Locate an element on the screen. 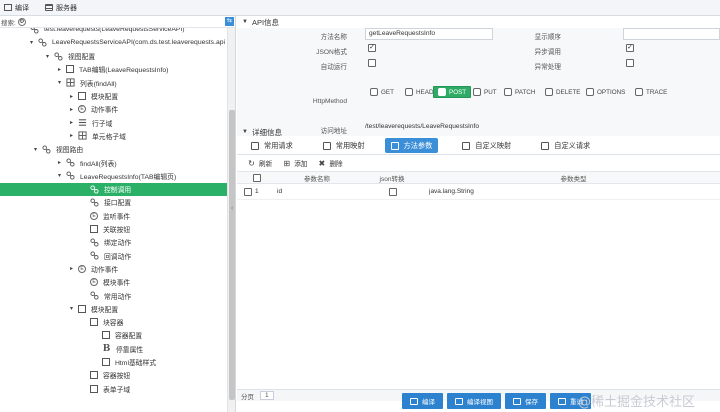 The height and width of the screenshot is (412, 720). json-format-checkbox: ✓ is located at coordinates (372, 48).